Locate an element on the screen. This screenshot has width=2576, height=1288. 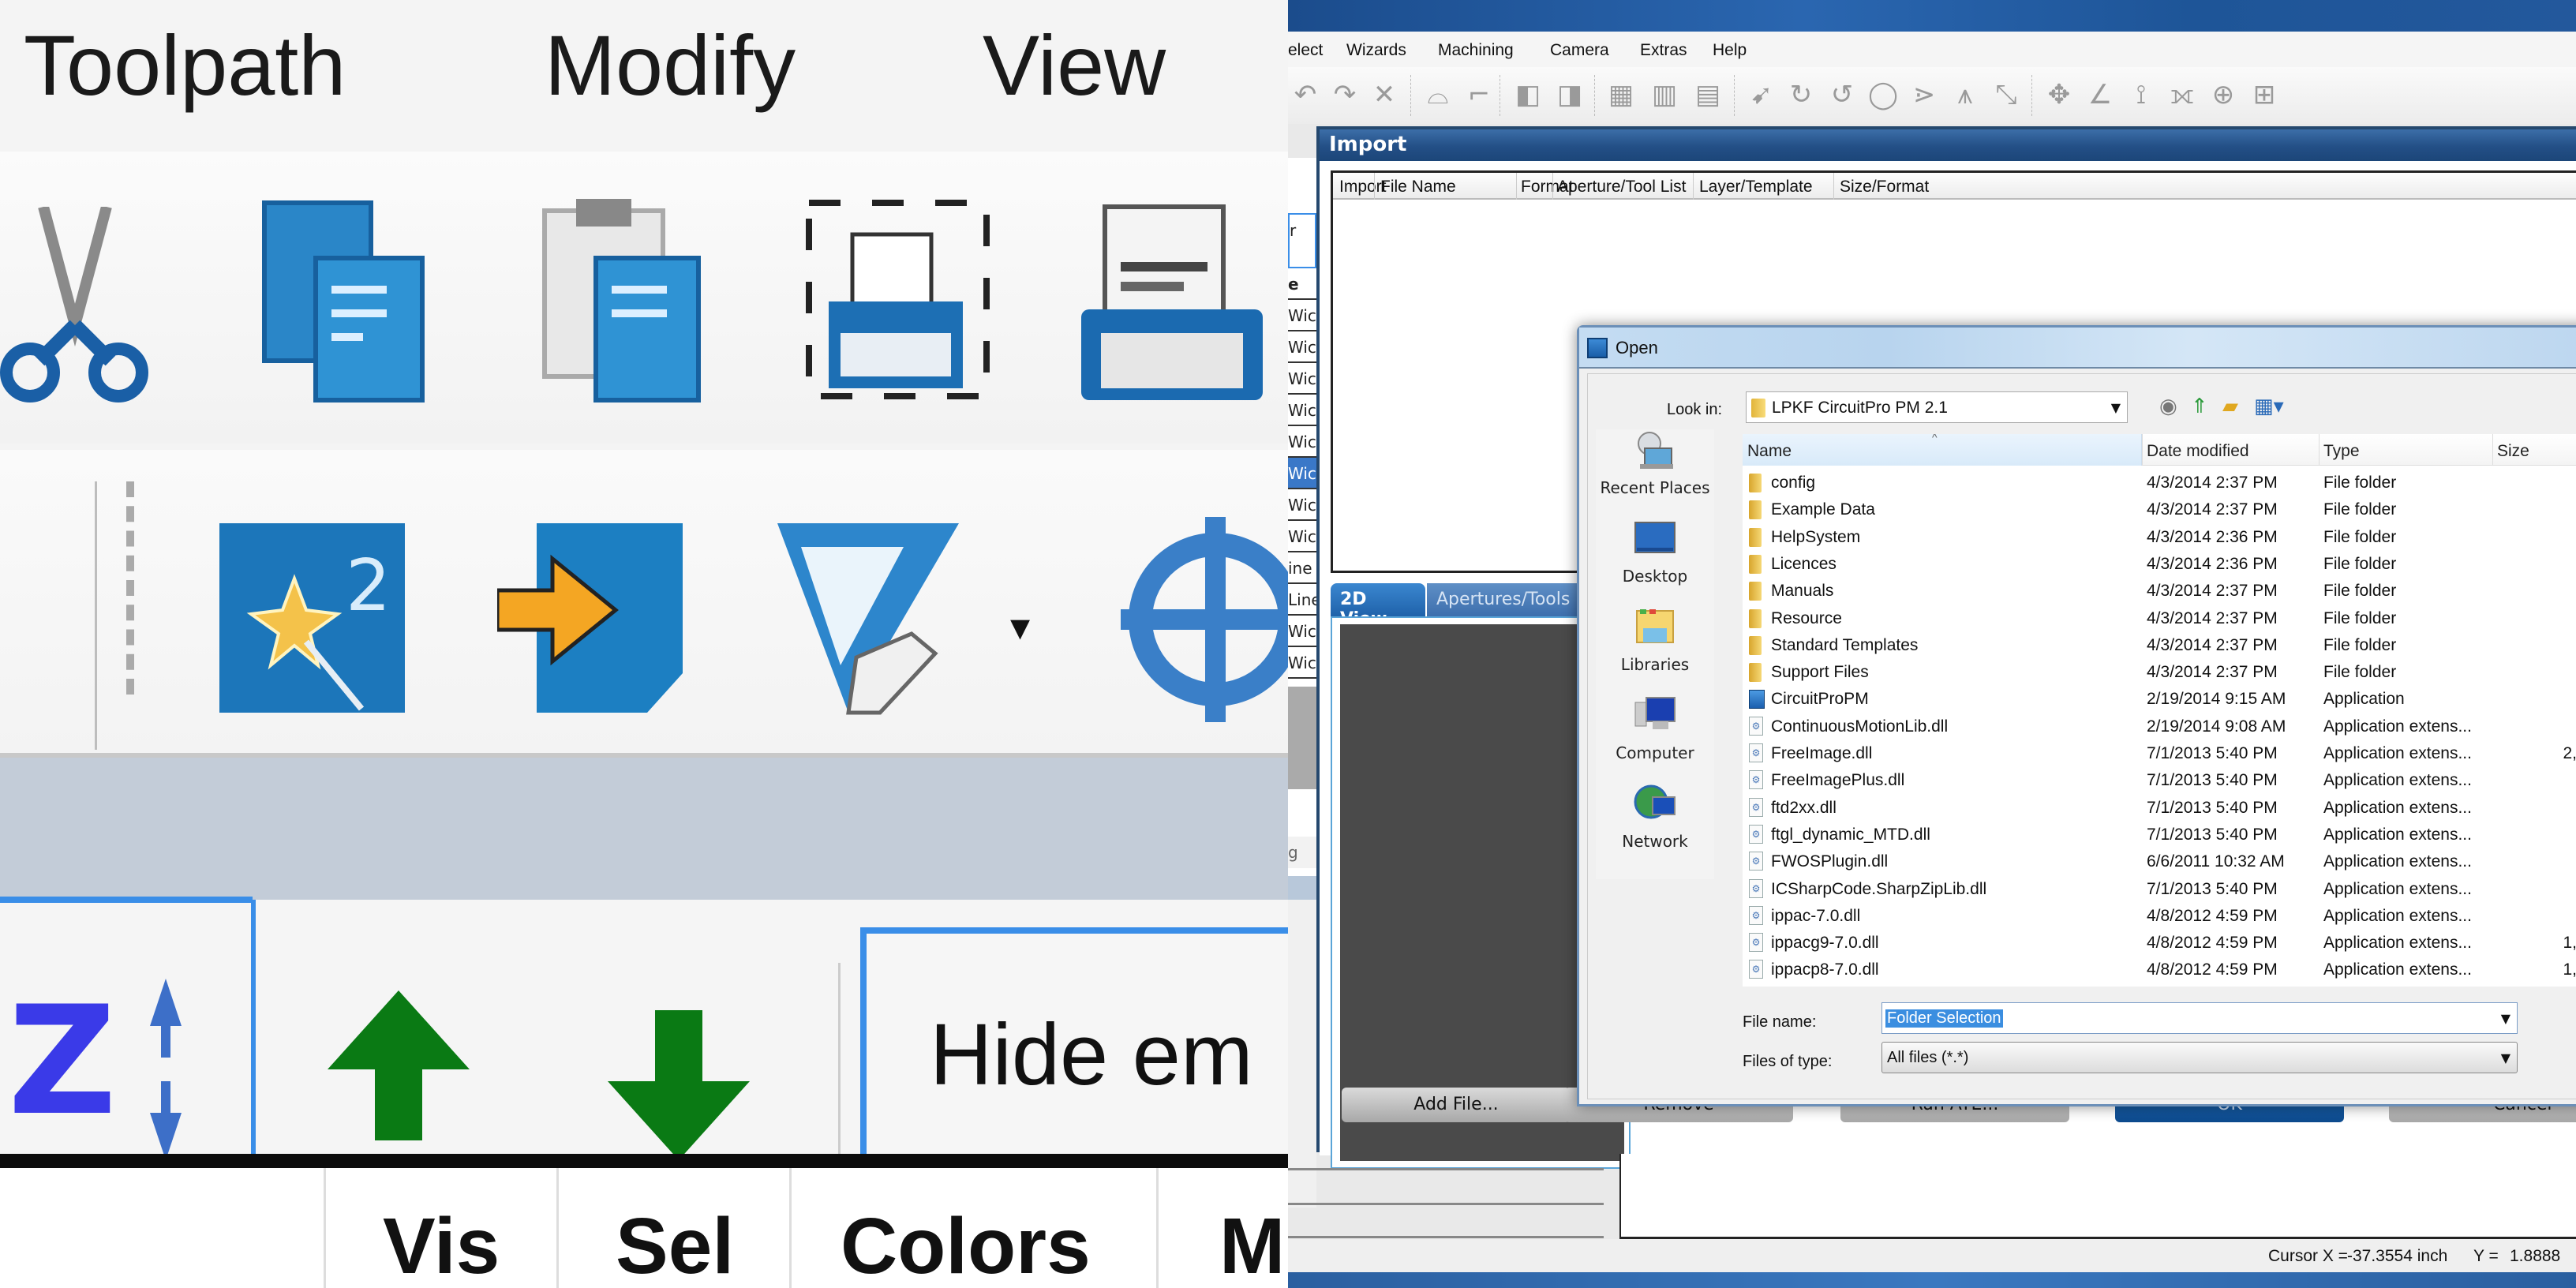
distribute-icon: ▥ is located at coordinates (1664, 94).